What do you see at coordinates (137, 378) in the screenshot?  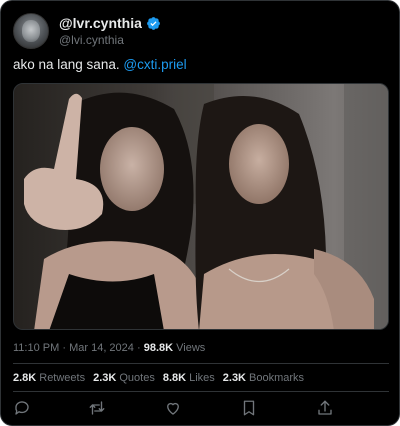 I see `quotes-label: Quotes` at bounding box center [137, 378].